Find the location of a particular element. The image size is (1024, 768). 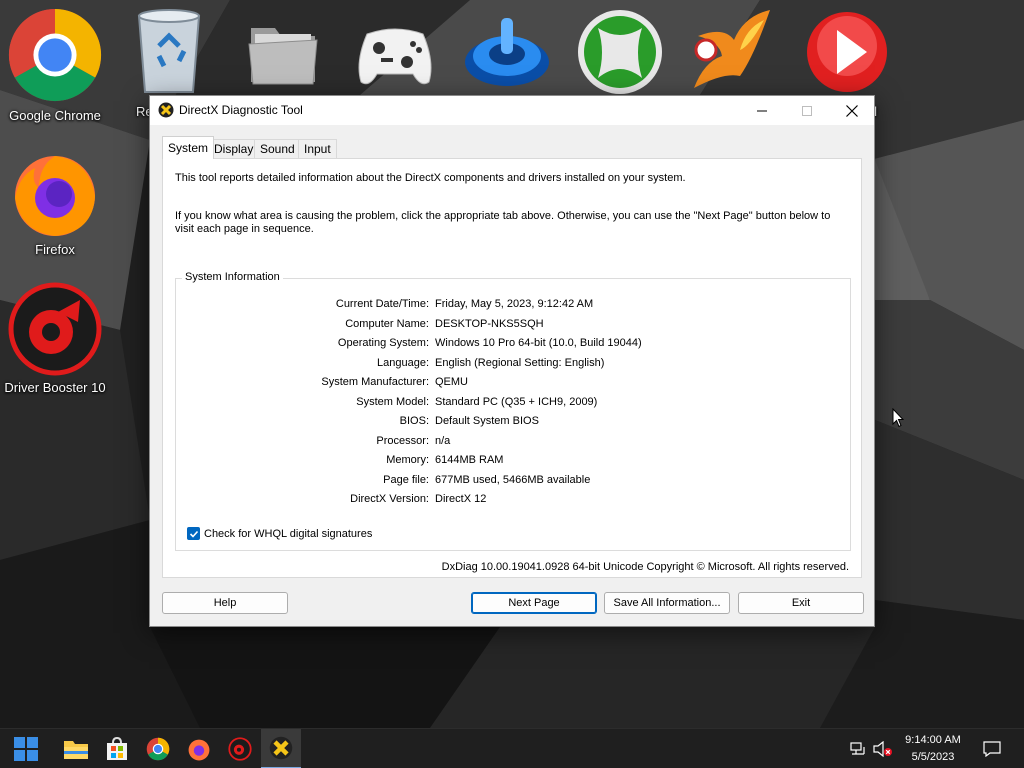

minimize-button is located at coordinates (762, 110).